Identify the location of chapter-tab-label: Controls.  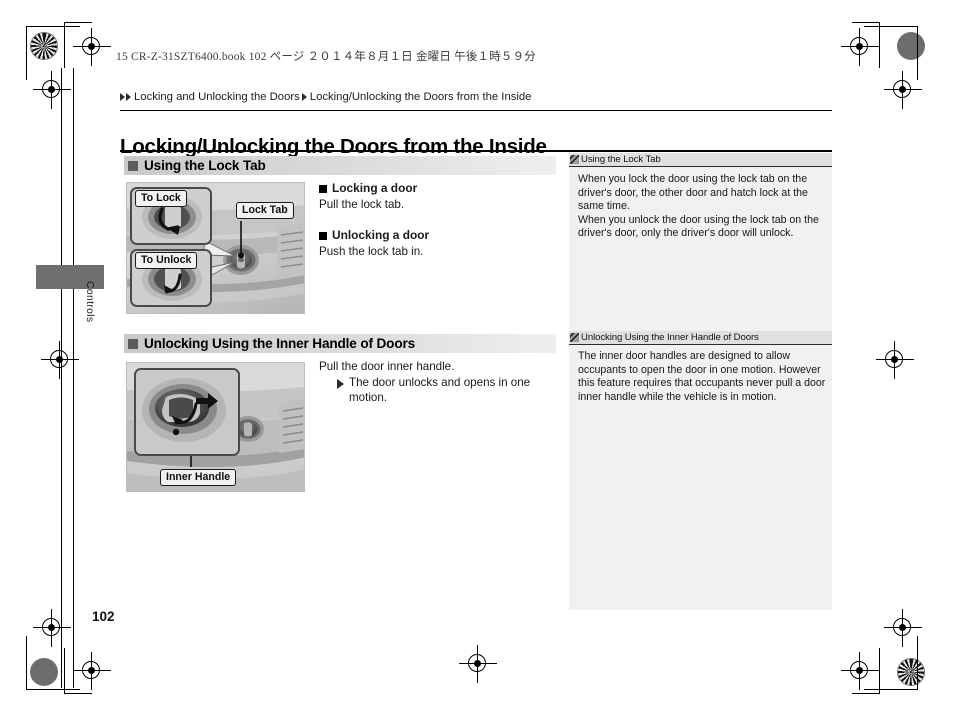
(89, 302).